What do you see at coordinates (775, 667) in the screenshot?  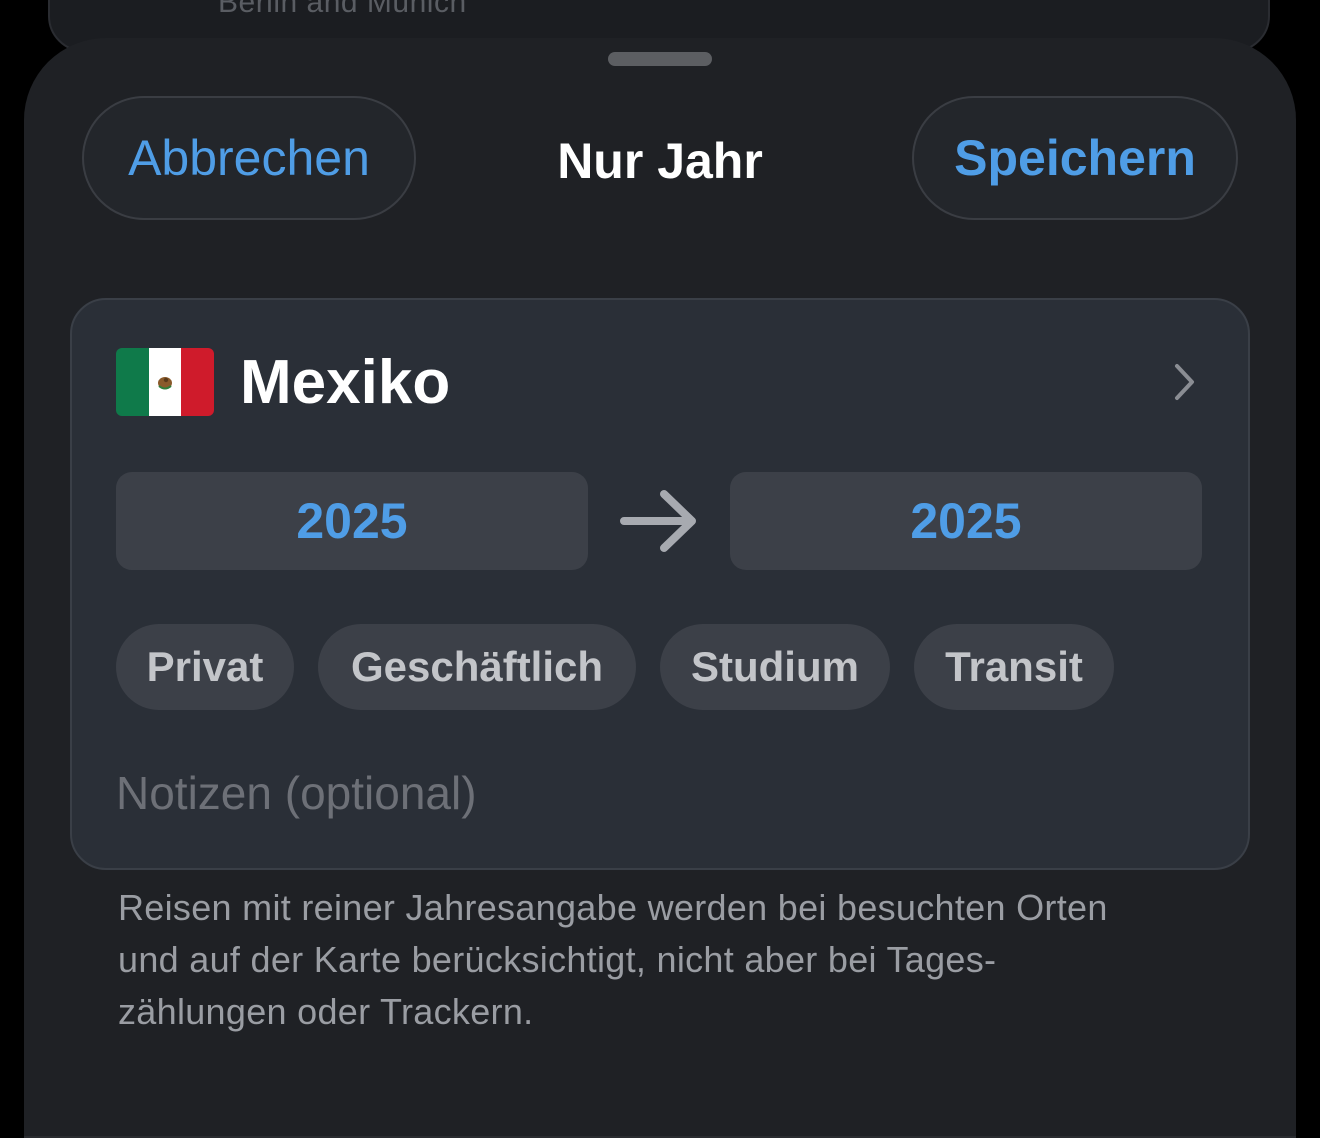 I see `tag-studium: Studium` at bounding box center [775, 667].